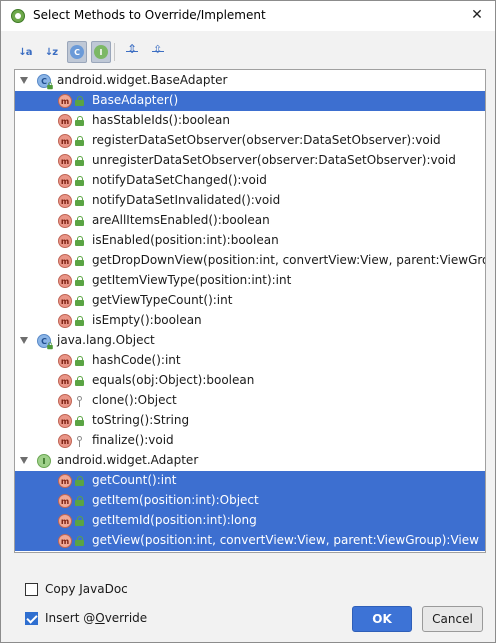 This screenshot has width=496, height=643. I want to click on method-row: m areAllItemsEnabled():boolean, so click(250, 221).